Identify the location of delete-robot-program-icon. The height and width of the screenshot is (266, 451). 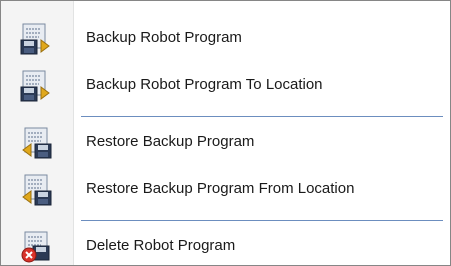
(36, 247).